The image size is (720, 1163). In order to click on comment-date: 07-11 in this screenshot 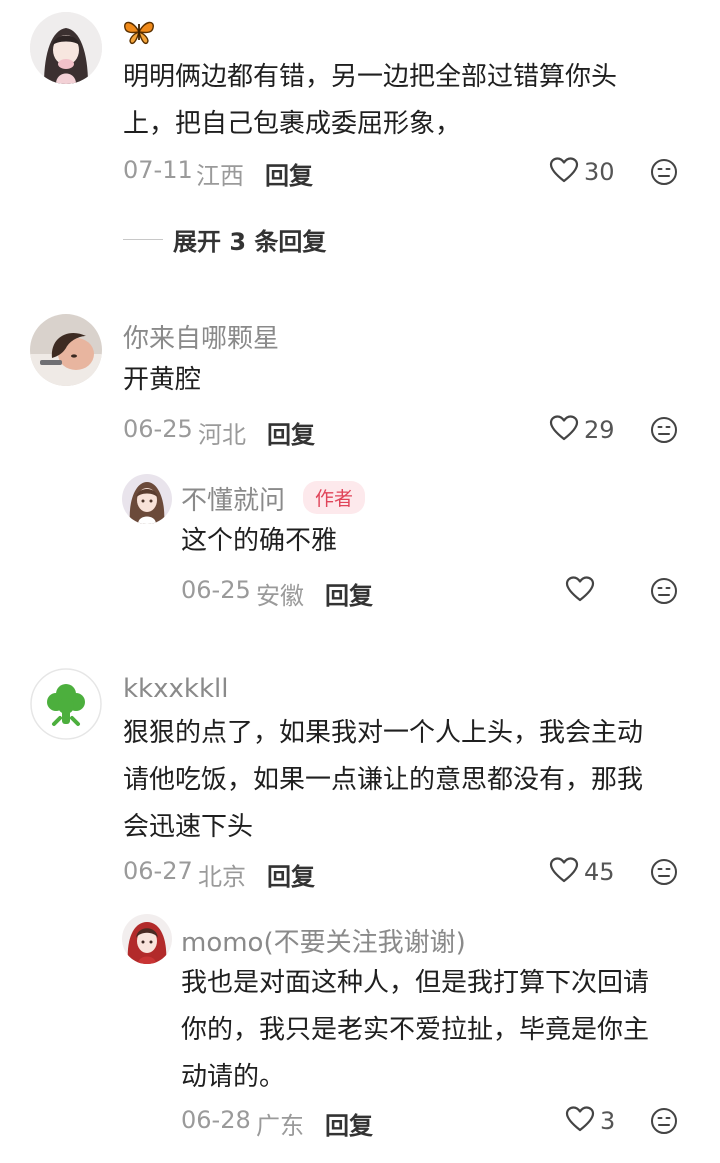, I will do `click(158, 170)`.